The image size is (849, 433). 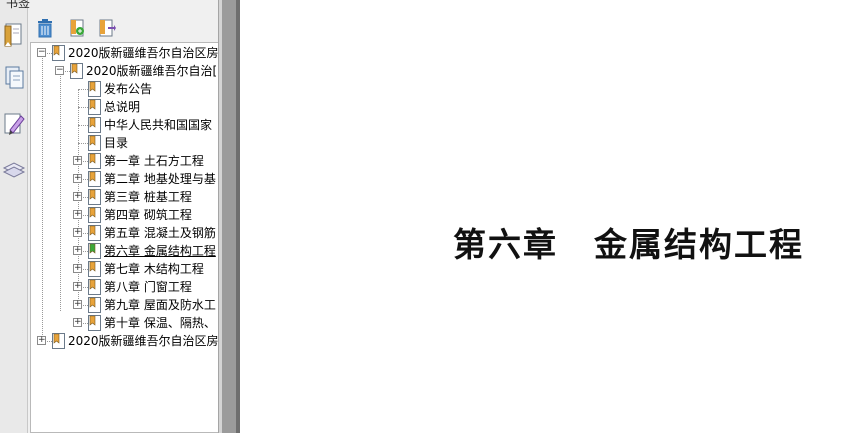 I want to click on bookmark-label: 目录, so click(x=116, y=143).